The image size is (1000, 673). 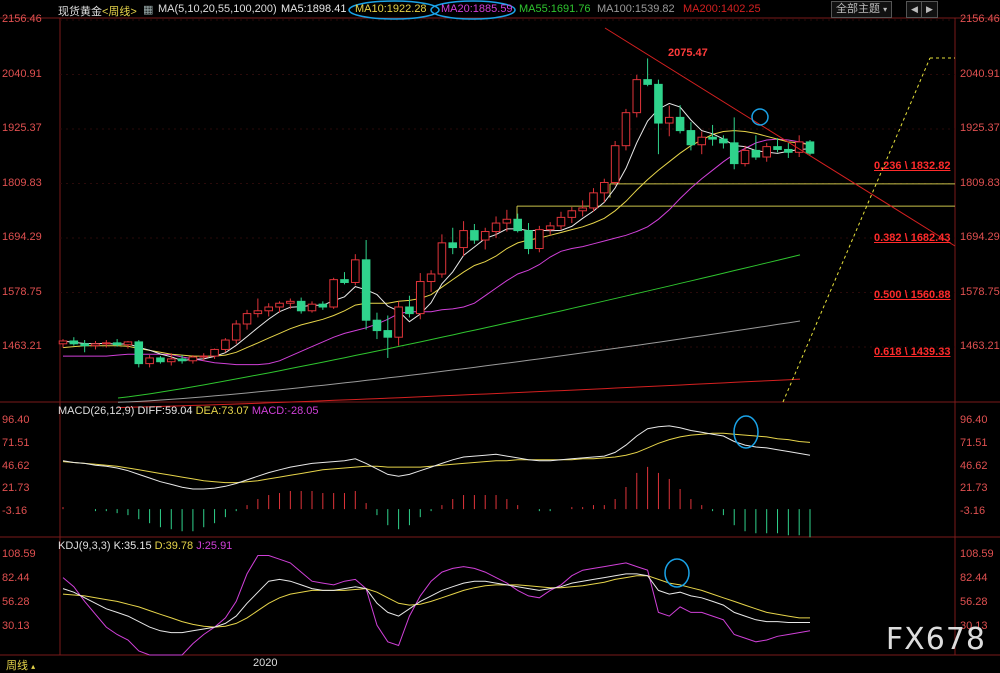 I want to click on price-axis-right-tick-label: 1694.29, so click(x=980, y=237).